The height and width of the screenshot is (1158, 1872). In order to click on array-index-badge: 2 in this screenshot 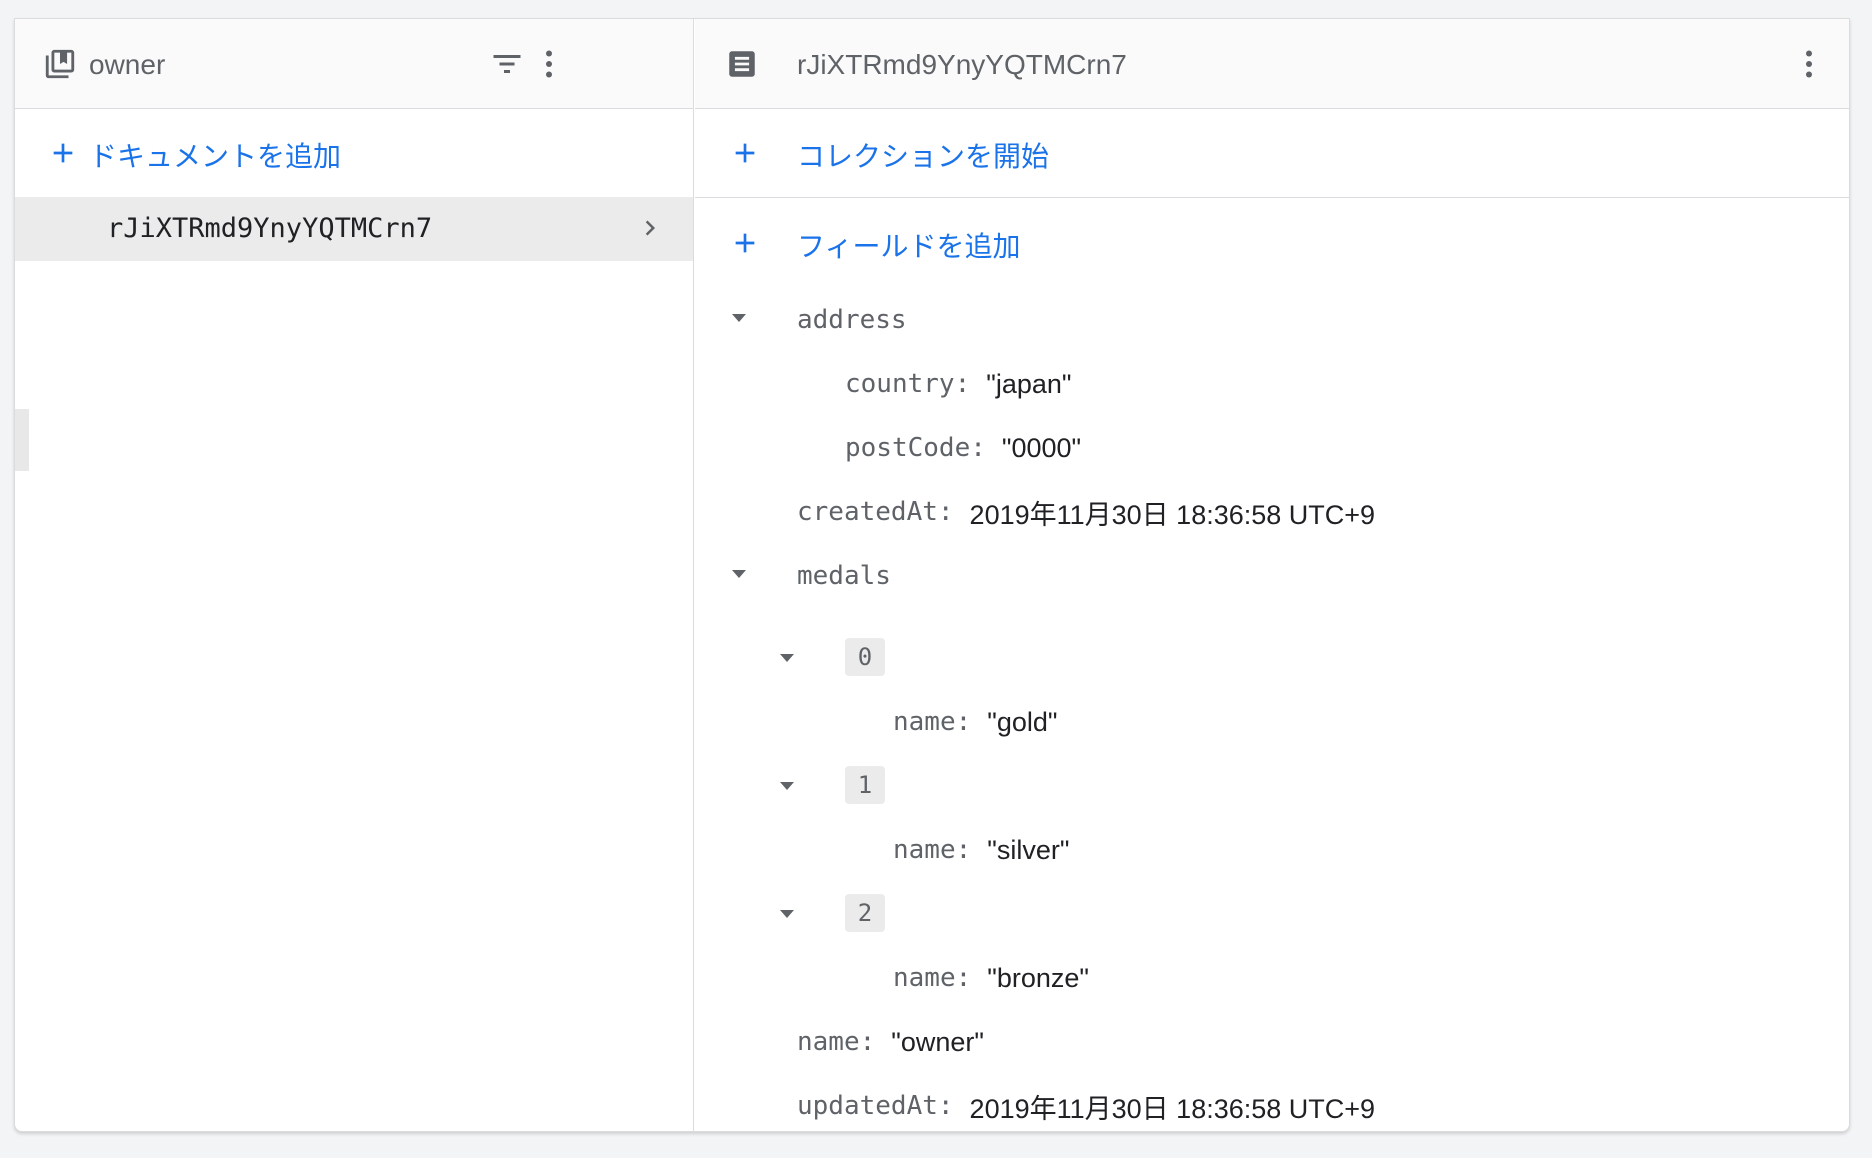, I will do `click(865, 913)`.